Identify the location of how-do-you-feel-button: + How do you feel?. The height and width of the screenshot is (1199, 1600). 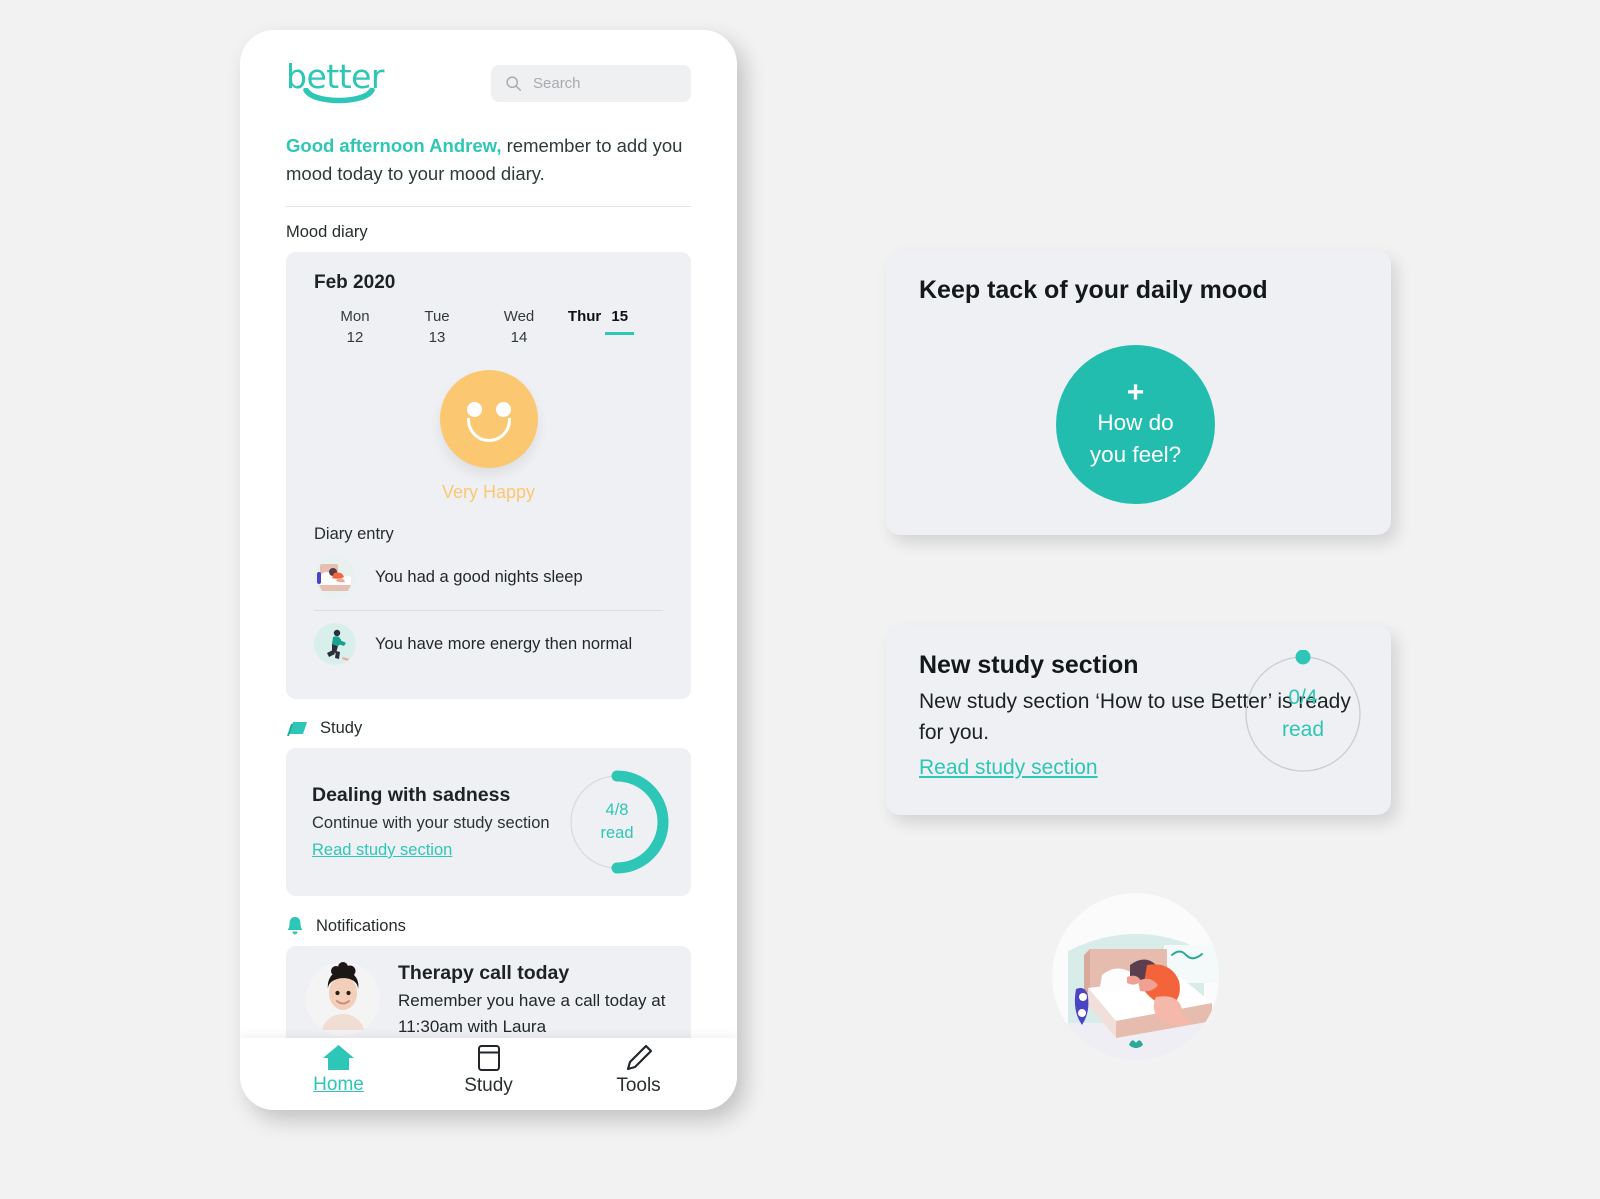
(1135, 424).